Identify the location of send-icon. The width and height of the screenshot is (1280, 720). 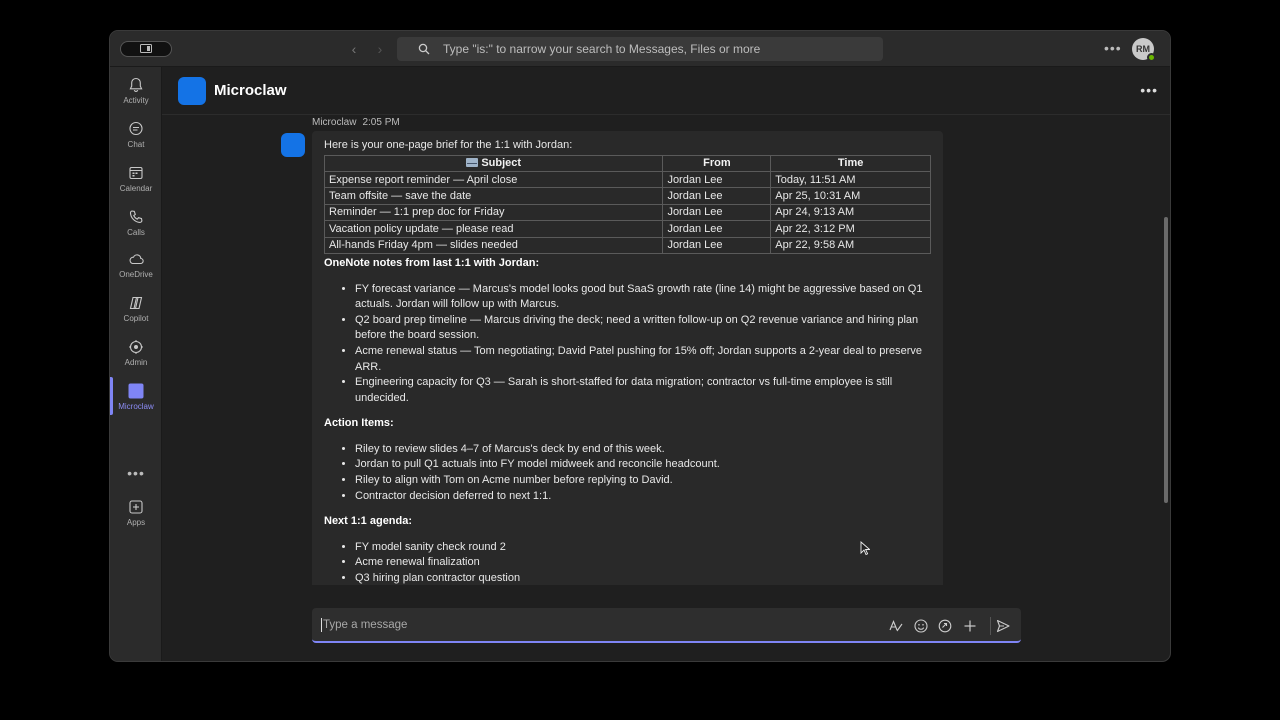
(1003, 626).